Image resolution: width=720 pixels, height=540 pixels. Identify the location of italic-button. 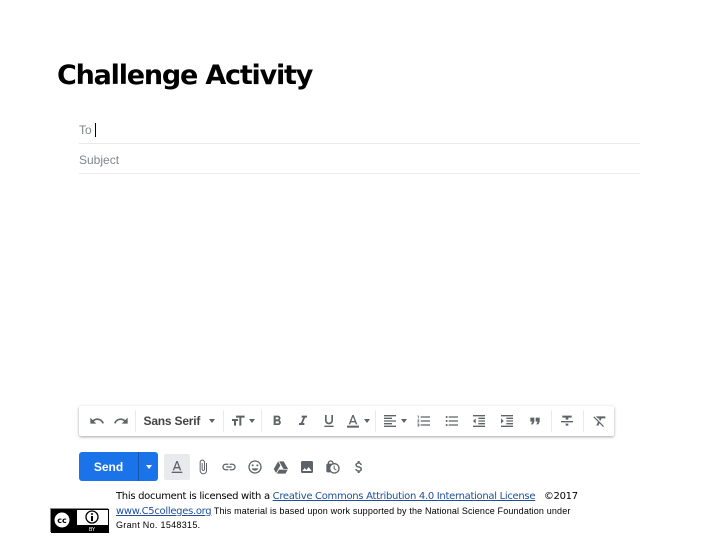
(303, 421).